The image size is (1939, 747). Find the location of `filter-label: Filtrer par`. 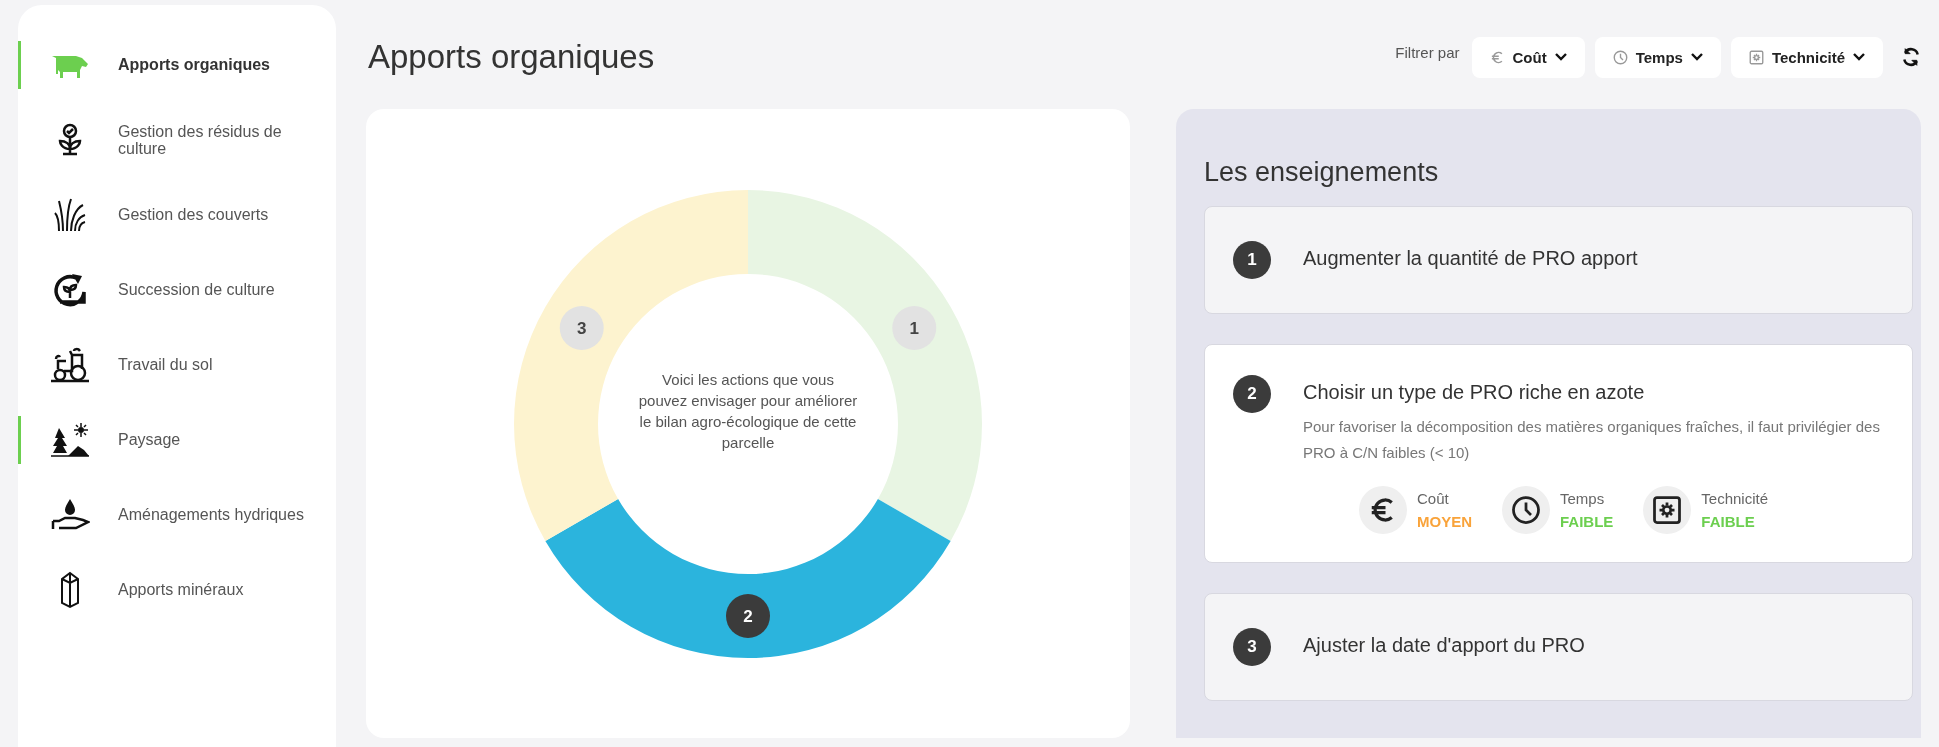

filter-label: Filtrer par is located at coordinates (1427, 52).